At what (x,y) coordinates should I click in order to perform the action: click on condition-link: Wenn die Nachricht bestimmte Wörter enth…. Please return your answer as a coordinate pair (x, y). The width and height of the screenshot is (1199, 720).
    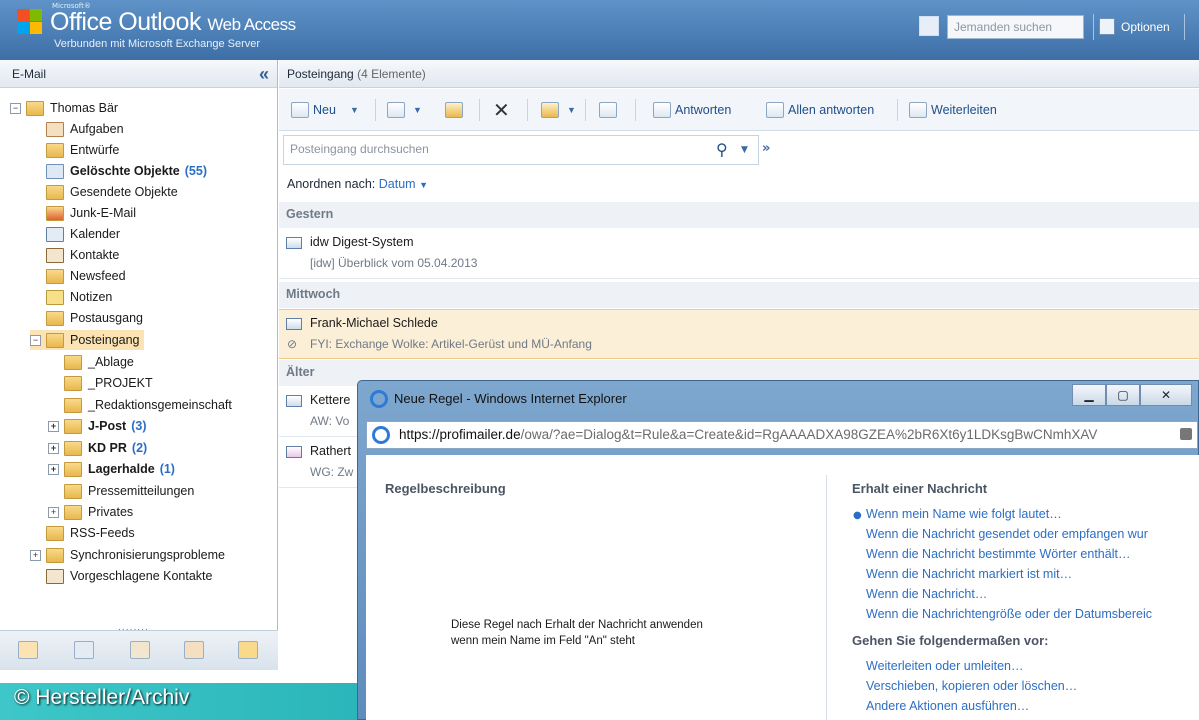
    Looking at the image, I should click on (998, 554).